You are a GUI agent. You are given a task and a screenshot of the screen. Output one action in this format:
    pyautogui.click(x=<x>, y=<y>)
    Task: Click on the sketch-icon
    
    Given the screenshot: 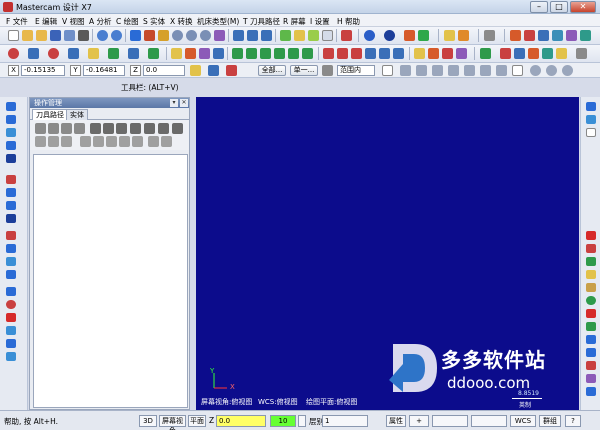 What is the action you would take?
    pyautogui.click(x=11, y=106)
    